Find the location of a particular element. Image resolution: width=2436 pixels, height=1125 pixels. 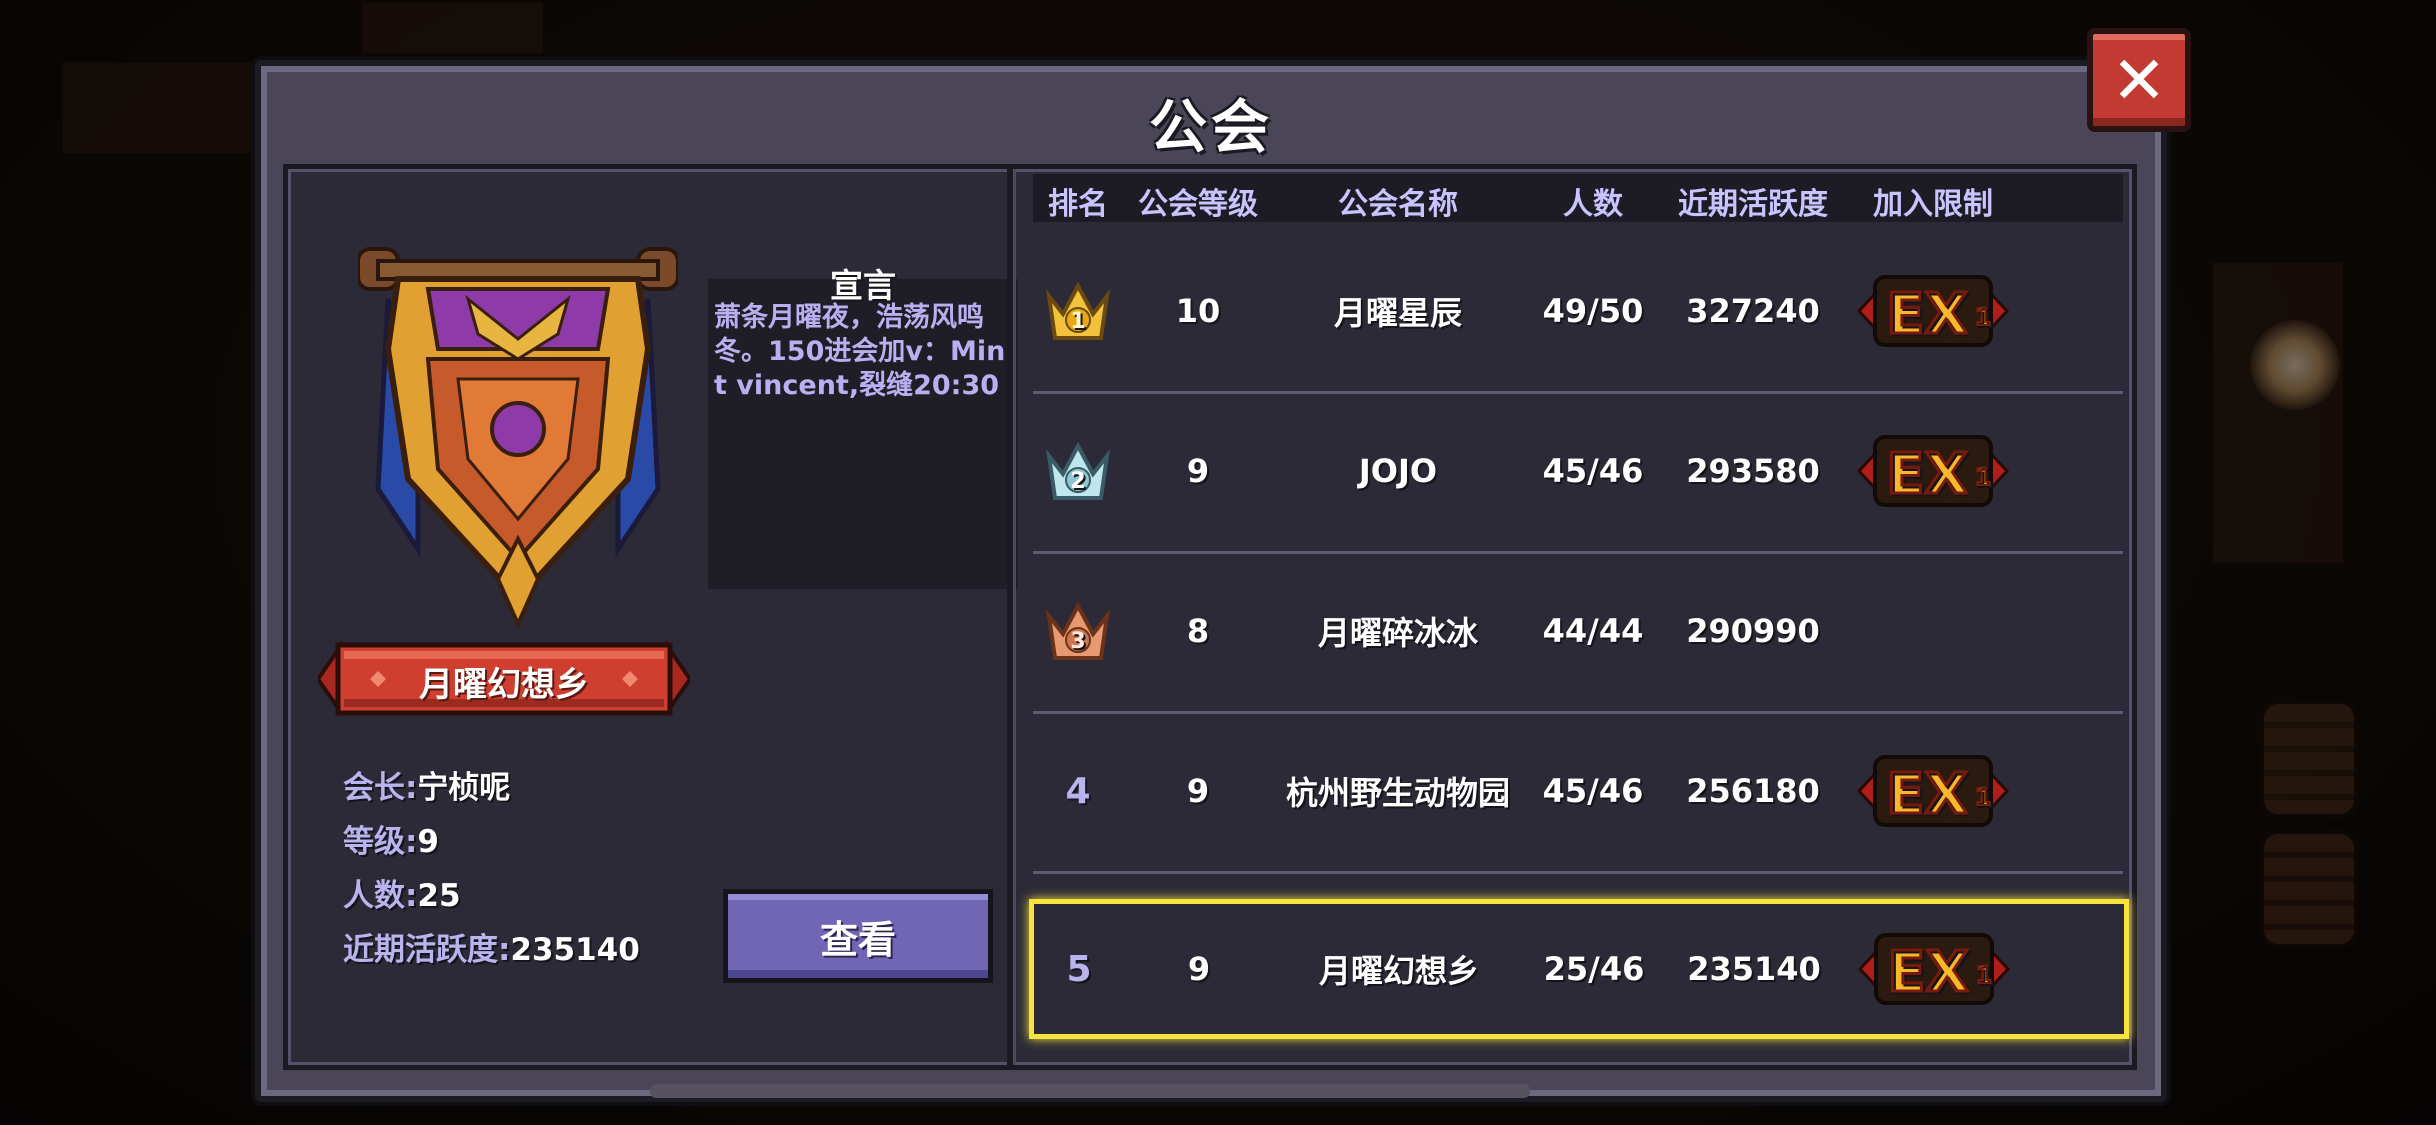

guild-activity-cell: 256180 is located at coordinates (1753, 791).